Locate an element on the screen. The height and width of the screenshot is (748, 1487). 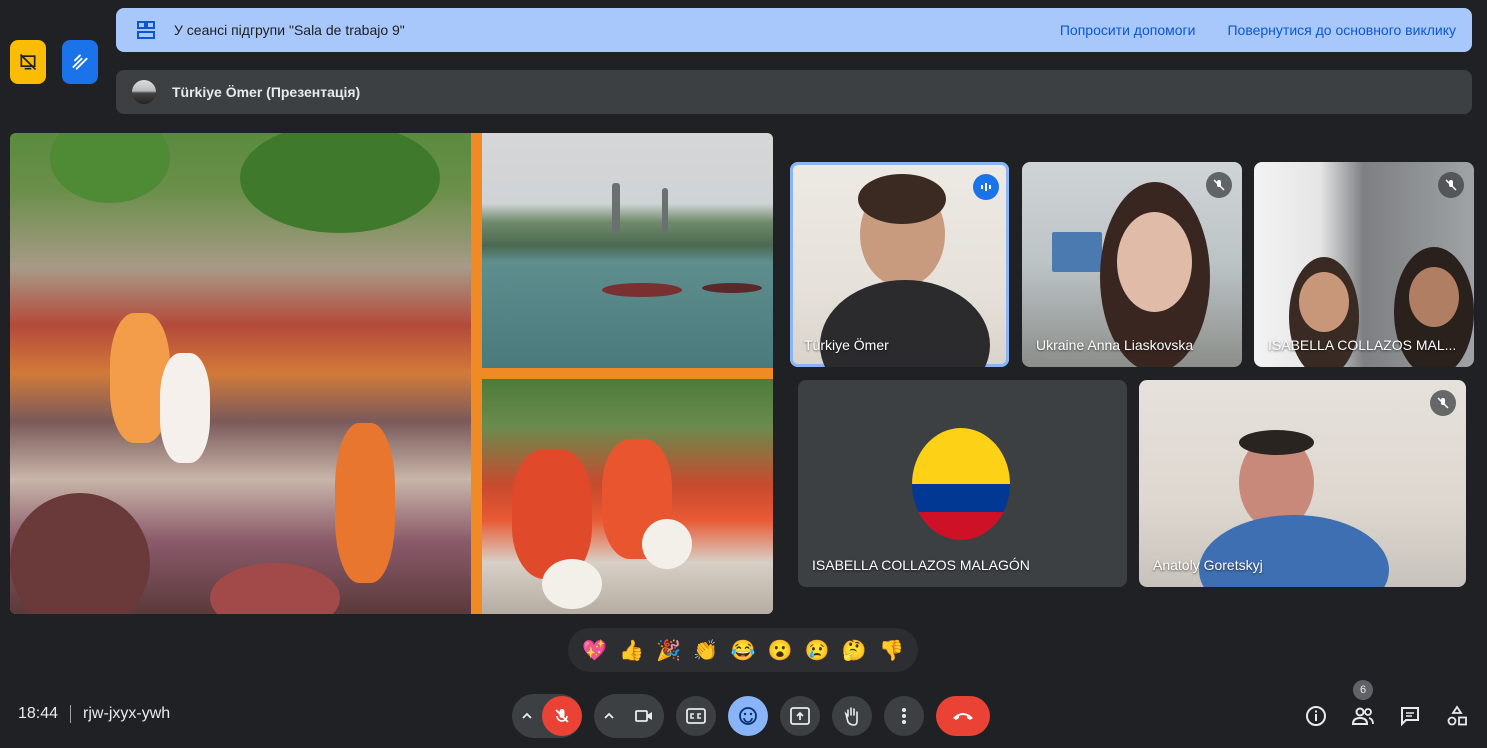
more-vertical-icon is located at coordinates (904, 716).